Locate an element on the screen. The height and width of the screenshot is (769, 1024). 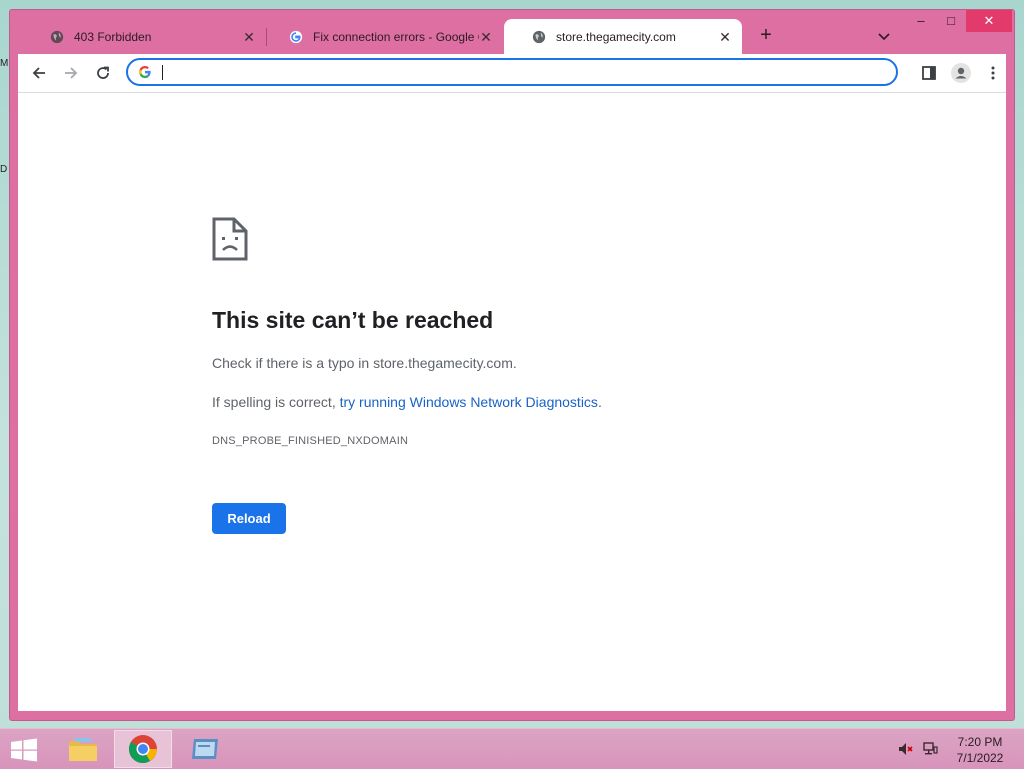
arrow-left-icon is located at coordinates (38, 73).